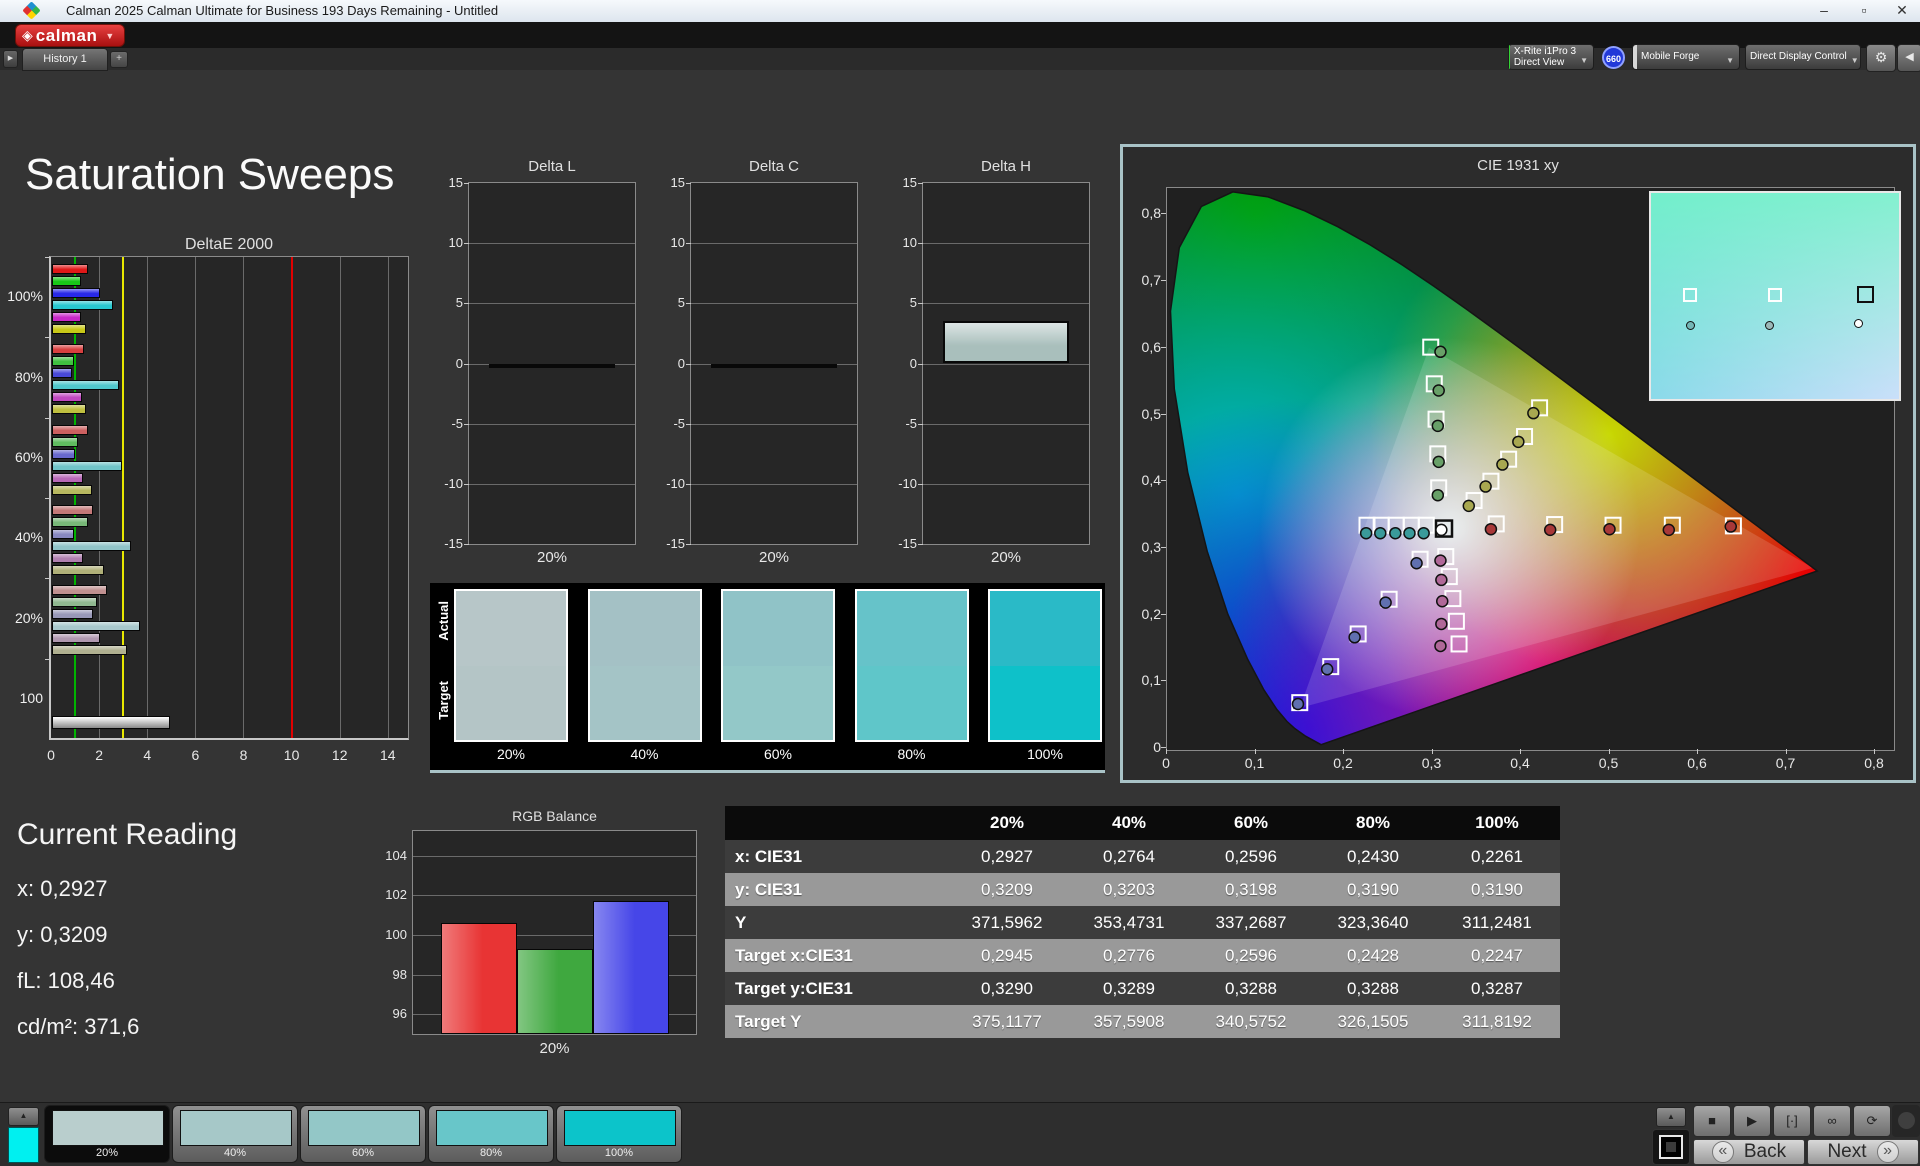 The height and width of the screenshot is (1166, 1920). I want to click on reading-fl: fL: 108,46, so click(66, 980).